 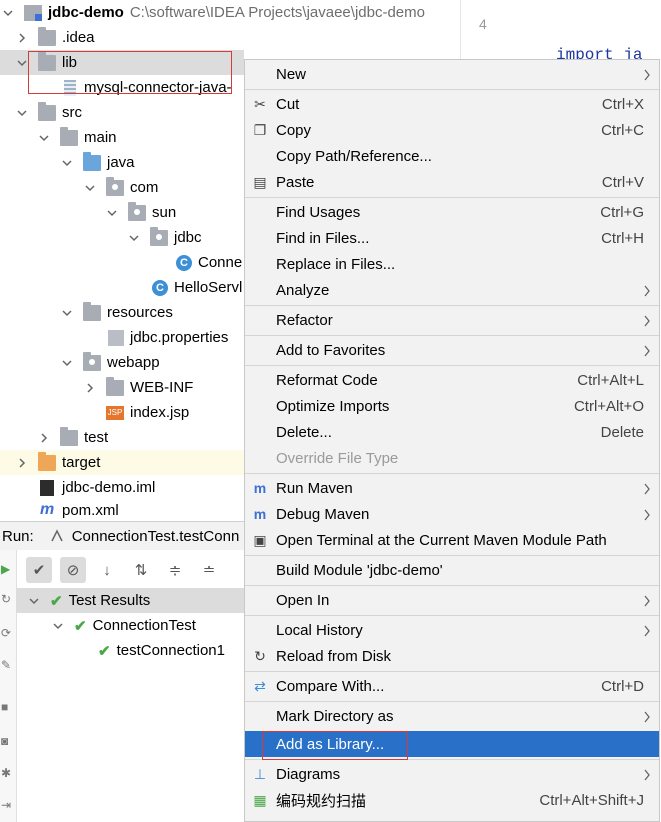 I want to click on test-class-row: ✔ ConnectionTest, so click(x=130, y=625).